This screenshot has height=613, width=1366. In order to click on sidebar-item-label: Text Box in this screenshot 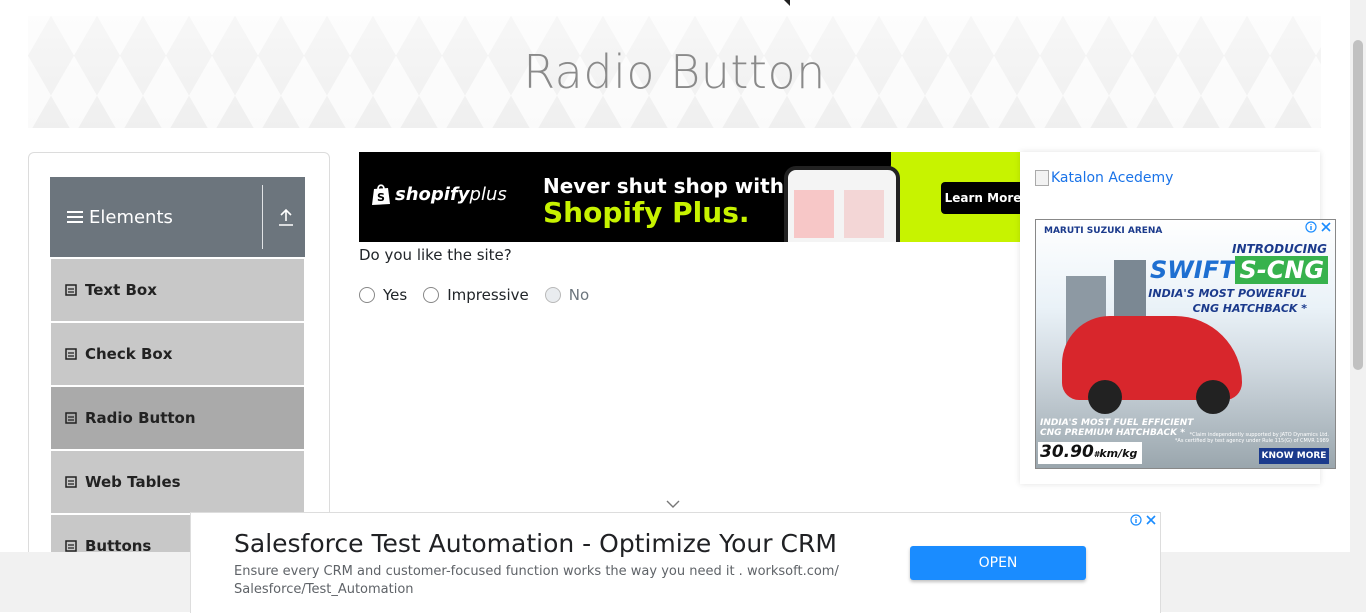, I will do `click(121, 290)`.